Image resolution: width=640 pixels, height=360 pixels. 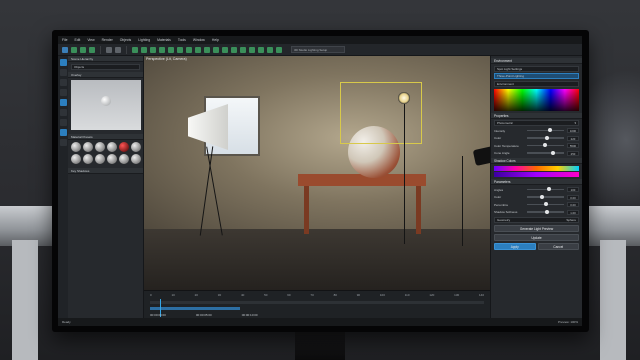 What do you see at coordinates (536, 76) in the screenshot?
I see `three-point-field: Three-Point Lighting` at bounding box center [536, 76].